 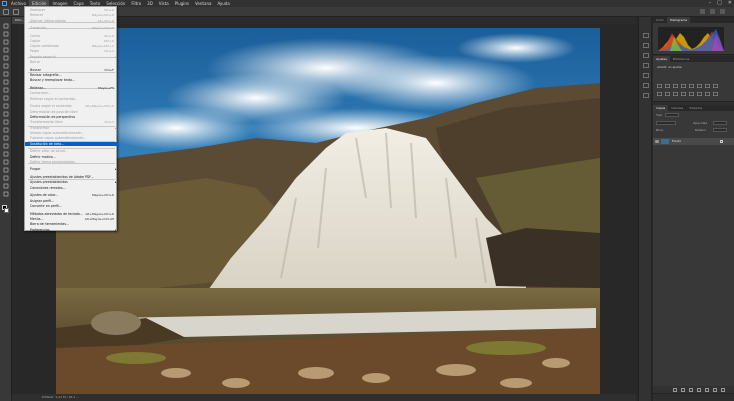 What do you see at coordinates (715, 389) in the screenshot?
I see `new-layer-icon` at bounding box center [715, 389].